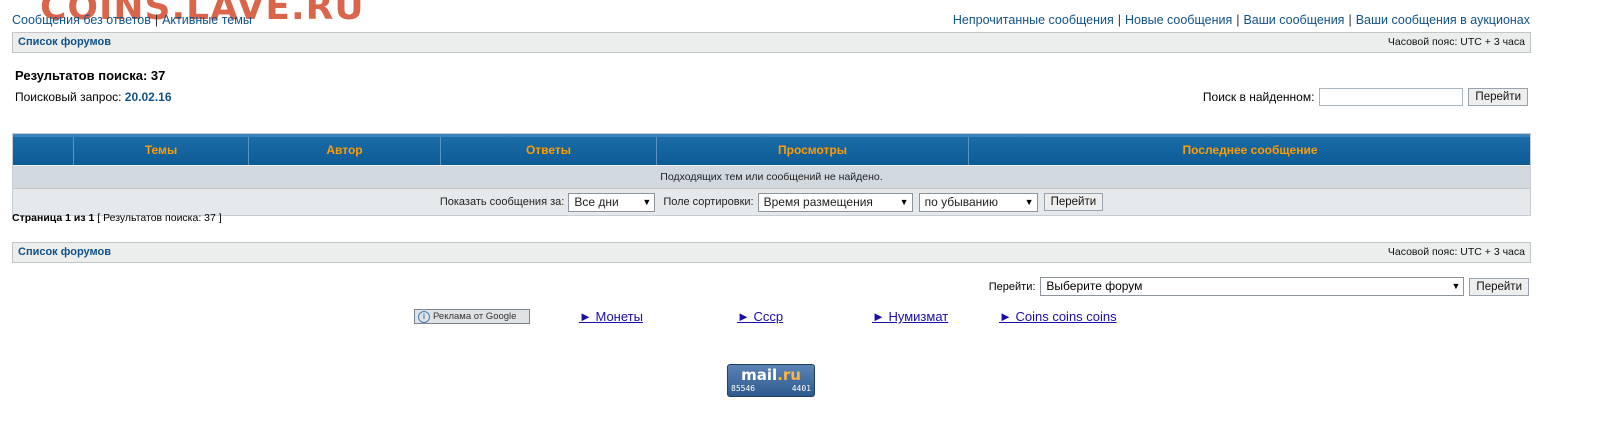 The image size is (1600, 437). Describe the element at coordinates (64, 42) in the screenshot. I see `forum-list-link: Список форумов` at that location.